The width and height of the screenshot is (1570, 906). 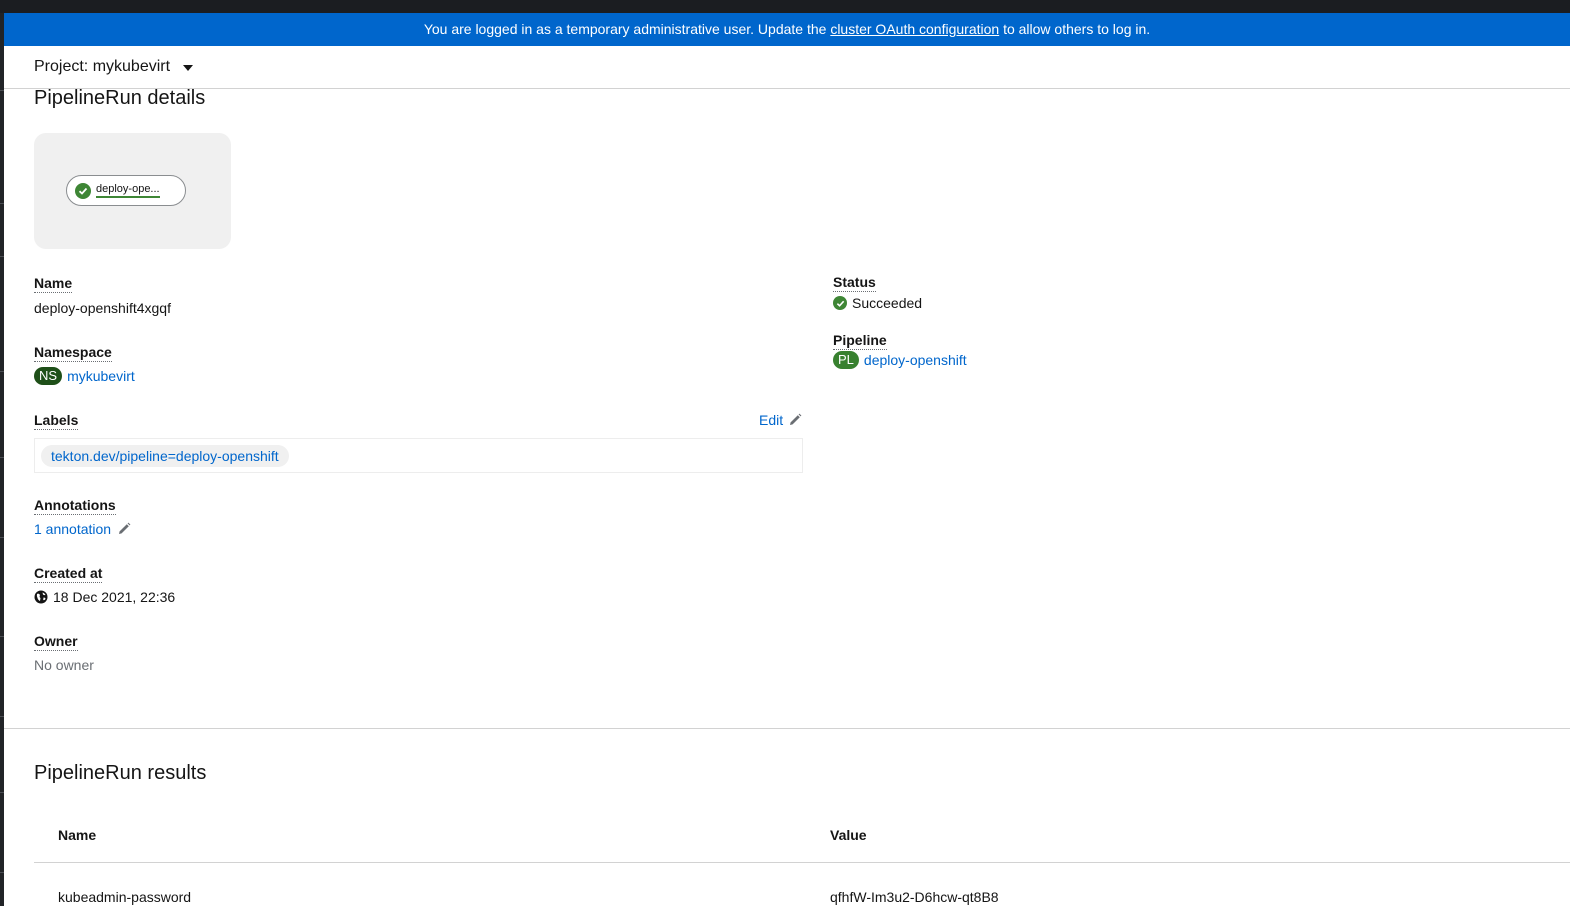 I want to click on annotations-value: 1 annotation, so click(x=82, y=529).